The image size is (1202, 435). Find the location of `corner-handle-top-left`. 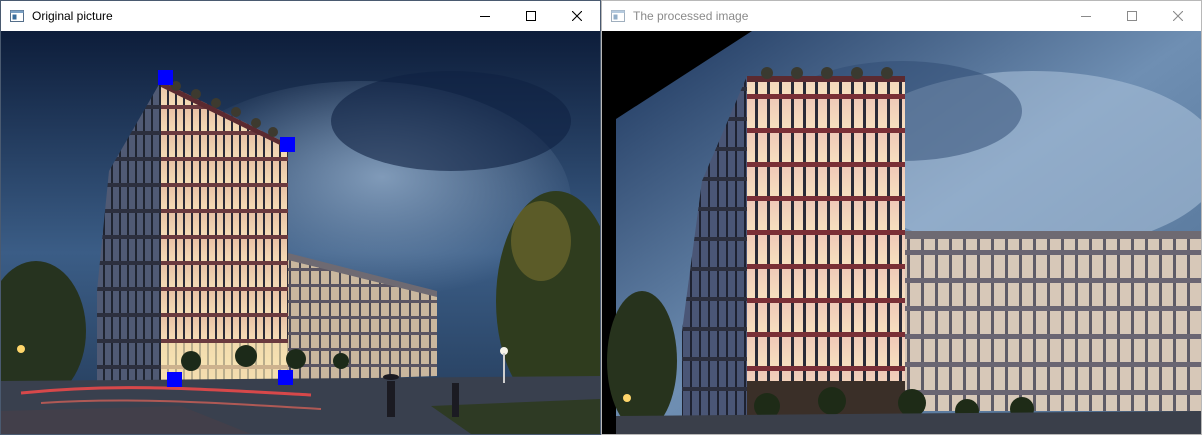

corner-handle-top-left is located at coordinates (165, 77).